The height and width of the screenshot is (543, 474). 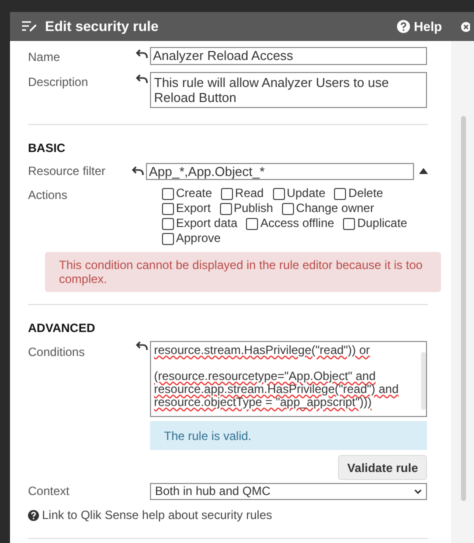 I want to click on scrollbar, so click(x=463, y=308).